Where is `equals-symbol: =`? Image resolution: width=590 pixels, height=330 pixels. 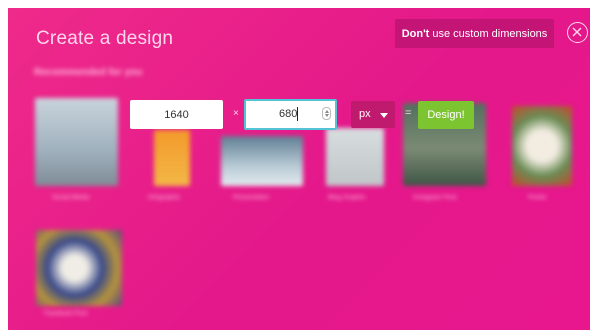 equals-symbol: = is located at coordinates (408, 113).